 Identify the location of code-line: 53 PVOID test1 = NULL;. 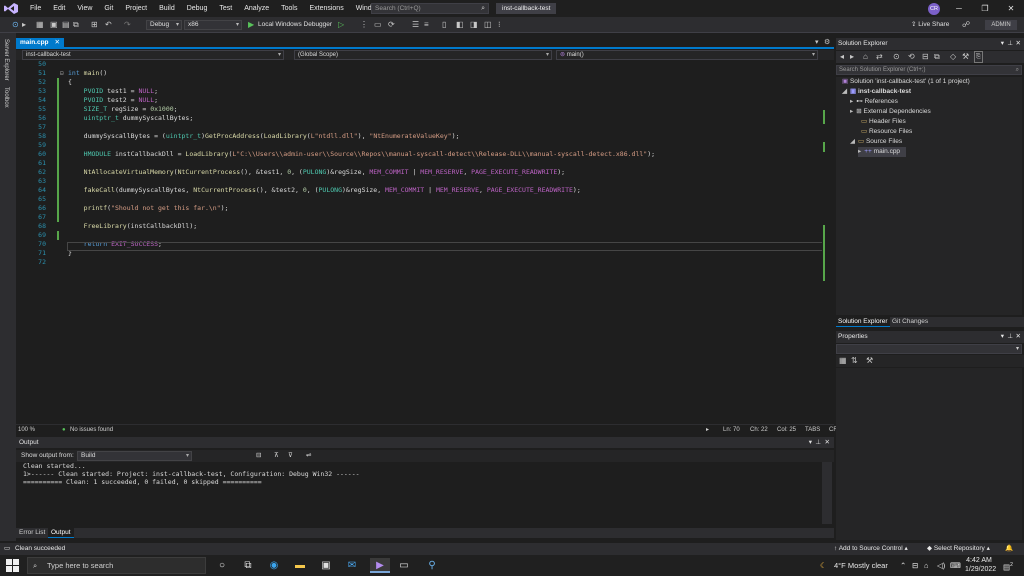
(420, 91).